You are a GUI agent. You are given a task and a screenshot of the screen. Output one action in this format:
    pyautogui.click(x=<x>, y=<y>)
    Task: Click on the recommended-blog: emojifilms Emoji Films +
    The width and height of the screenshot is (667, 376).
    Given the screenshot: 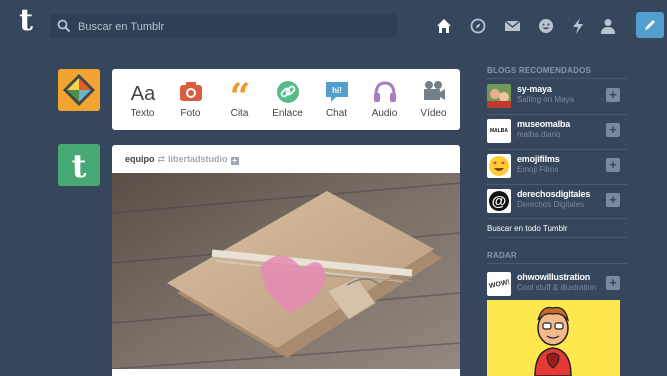 What is the action you would take?
    pyautogui.click(x=557, y=168)
    